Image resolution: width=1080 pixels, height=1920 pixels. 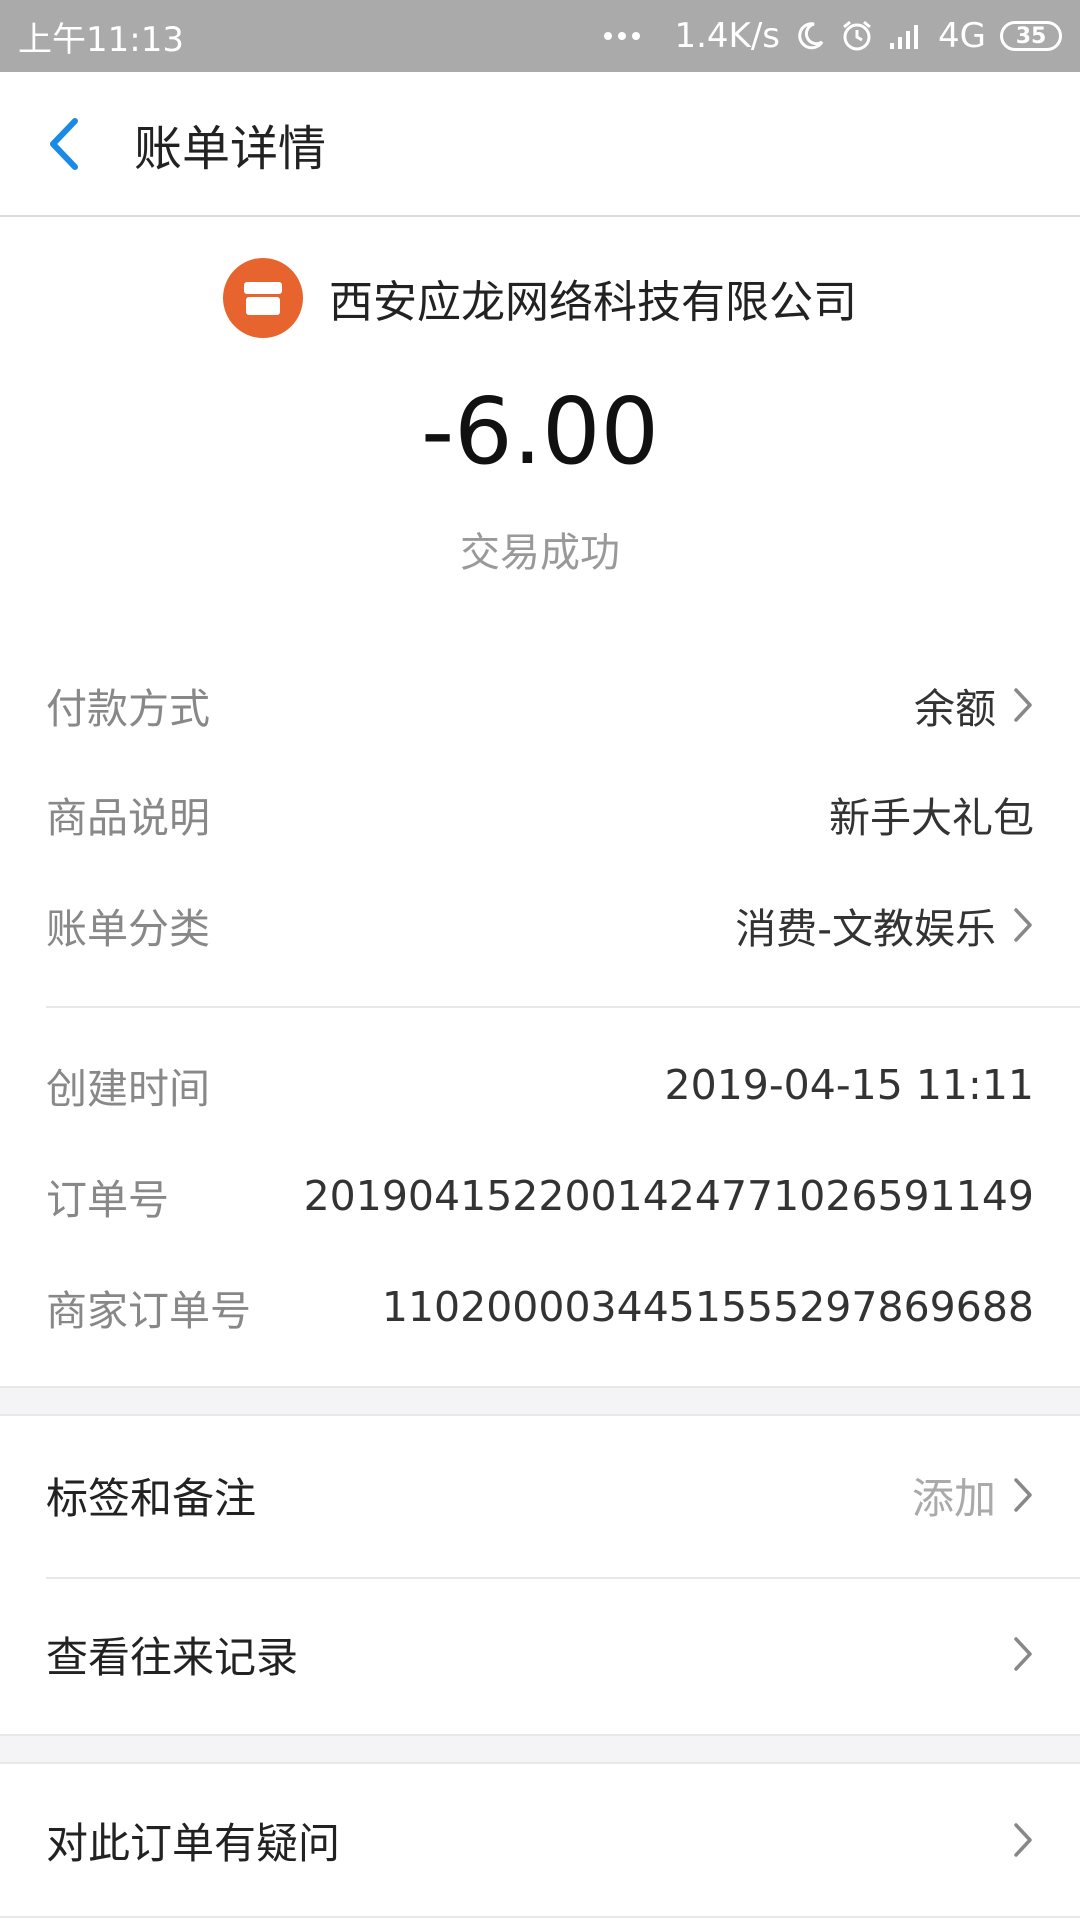 I want to click on bill-category-label: 账单分类, so click(x=128, y=929).